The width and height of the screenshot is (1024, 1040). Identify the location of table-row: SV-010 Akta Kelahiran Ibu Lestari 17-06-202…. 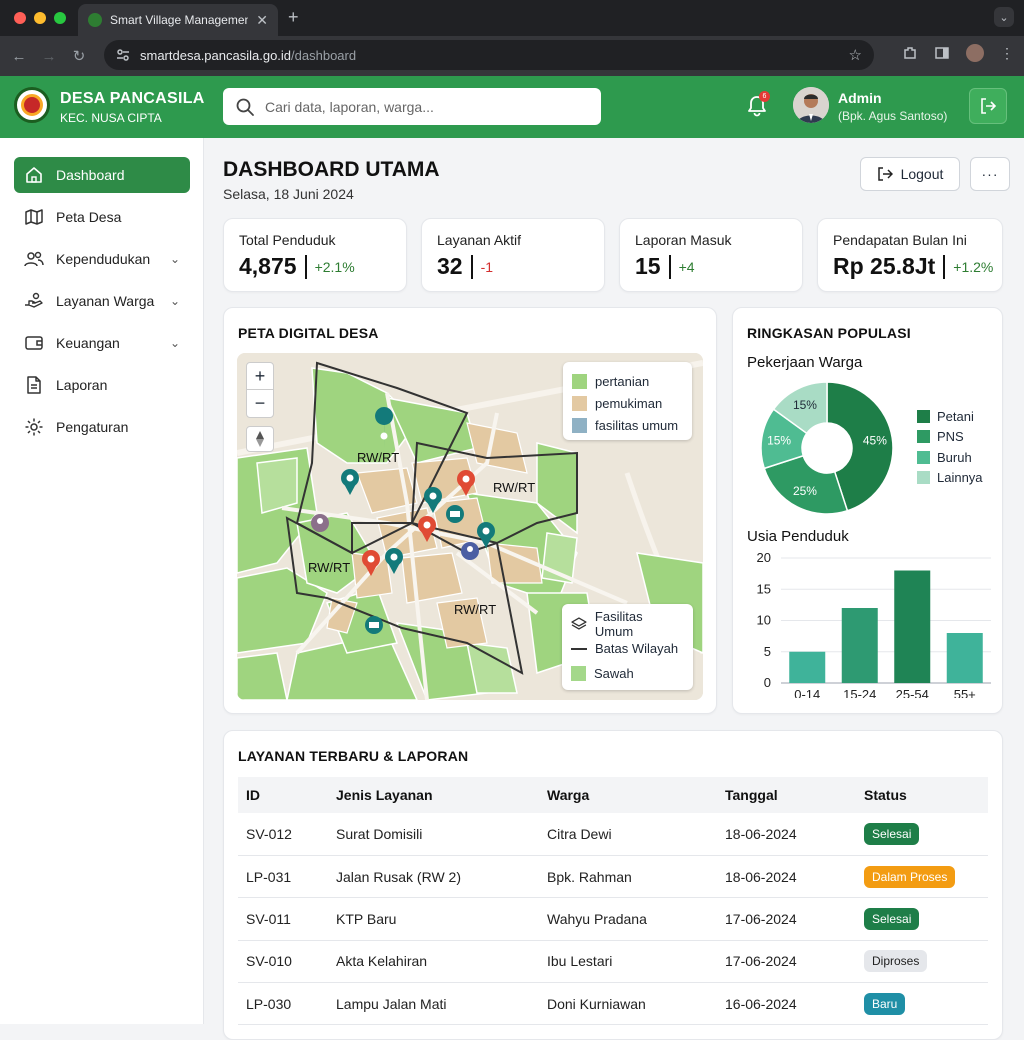
(613, 962).